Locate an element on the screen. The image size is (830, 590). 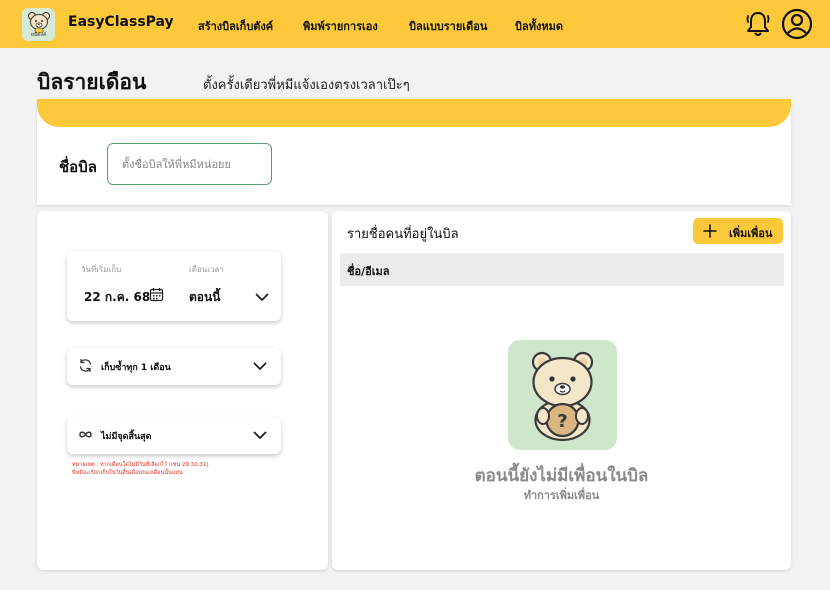
column-header-name-email: ชื่อ/อีเมล is located at coordinates (368, 271).